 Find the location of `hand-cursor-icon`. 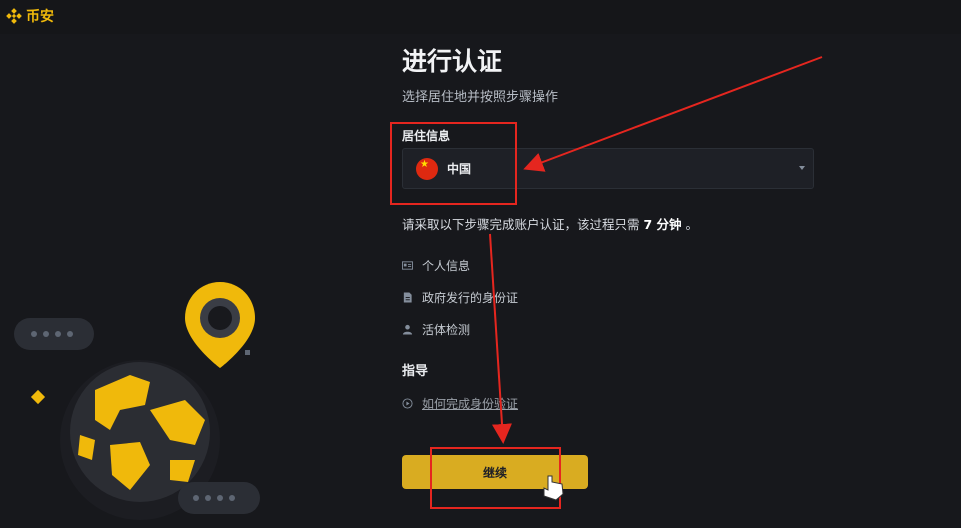

hand-cursor-icon is located at coordinates (553, 488).